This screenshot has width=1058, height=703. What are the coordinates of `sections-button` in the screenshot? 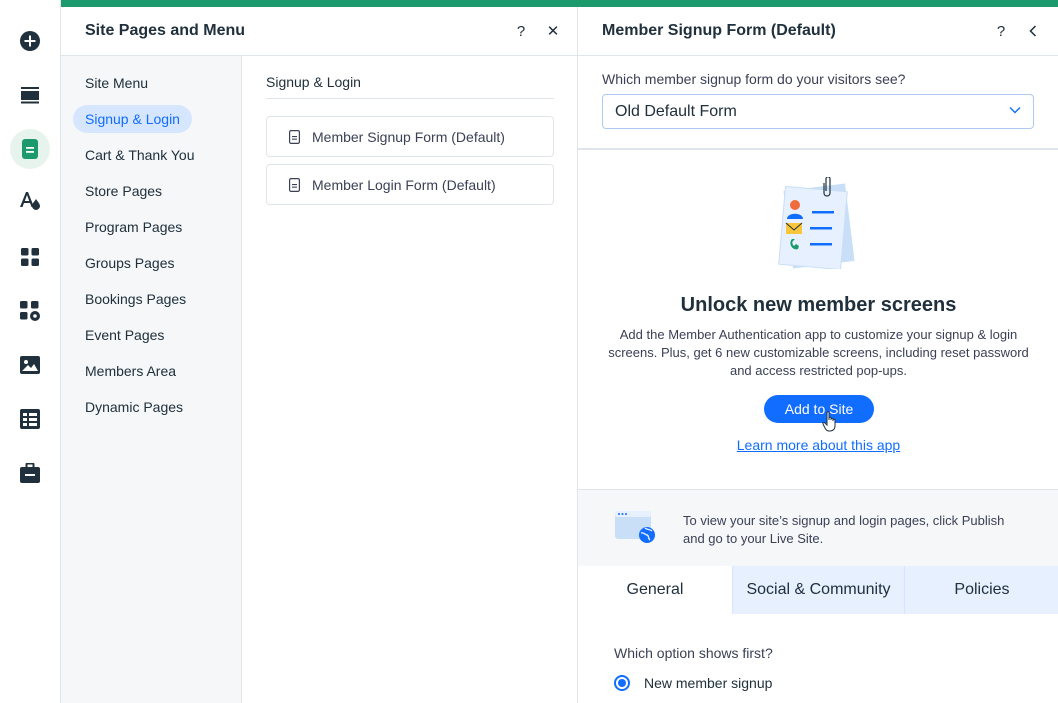 It's located at (30, 95).